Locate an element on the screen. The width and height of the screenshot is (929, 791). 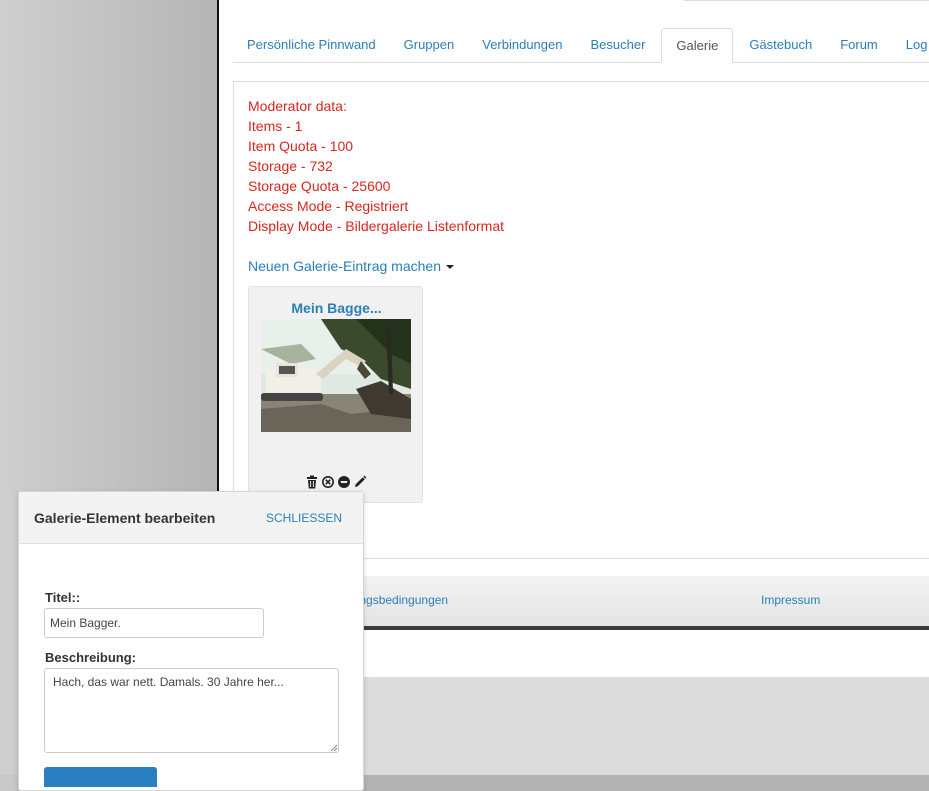
moderator-access-mode: Access Mode - Registriert is located at coordinates (328, 206).